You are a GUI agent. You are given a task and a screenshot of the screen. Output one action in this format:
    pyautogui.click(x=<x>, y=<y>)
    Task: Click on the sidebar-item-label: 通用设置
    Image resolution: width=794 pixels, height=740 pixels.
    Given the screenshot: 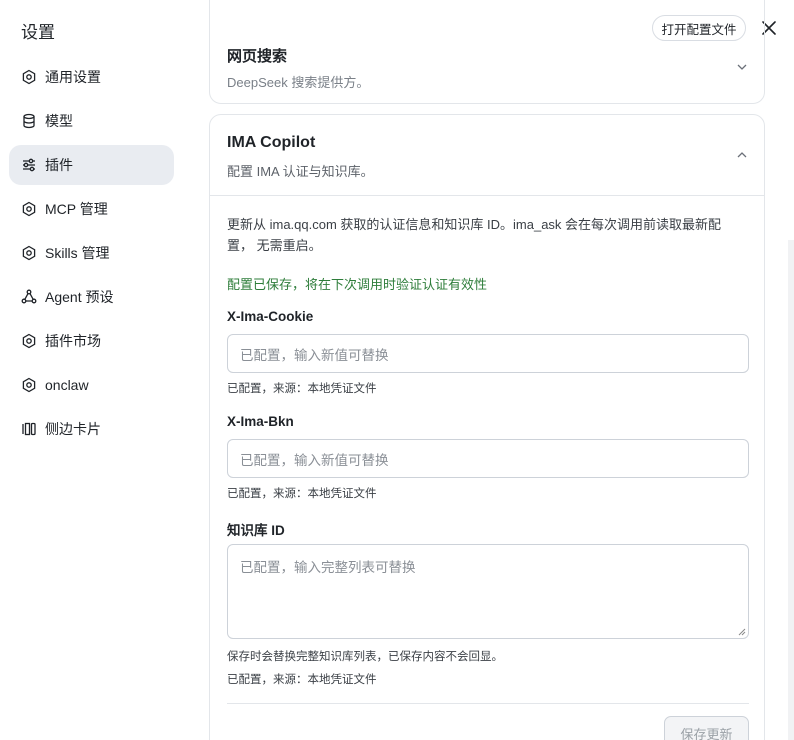 What is the action you would take?
    pyautogui.click(x=73, y=77)
    